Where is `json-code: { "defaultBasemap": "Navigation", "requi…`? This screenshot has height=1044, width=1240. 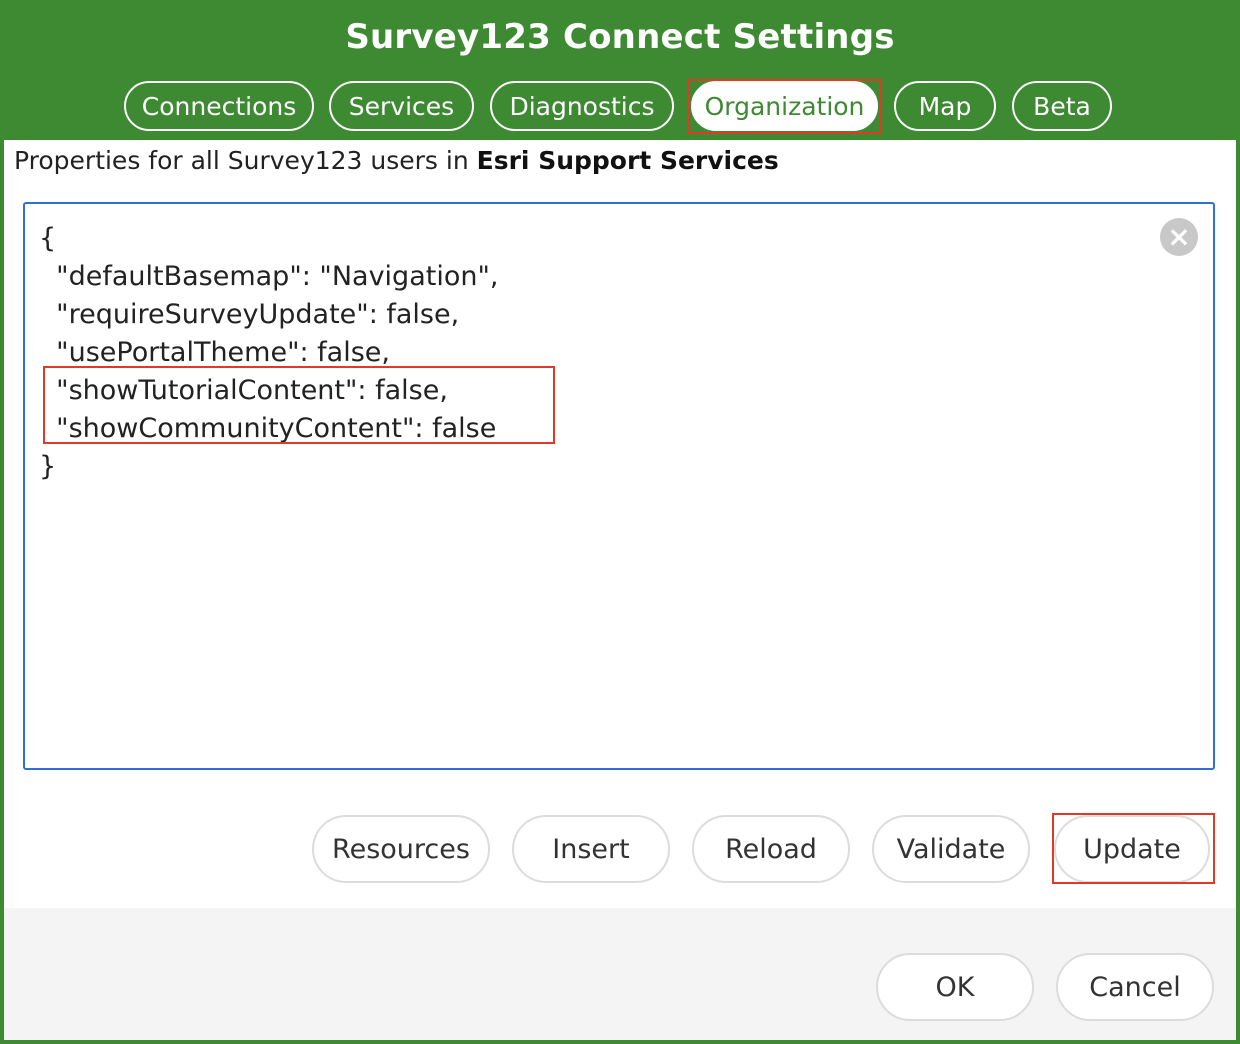
json-code: { "defaultBasemap": "Navigation", "requi… is located at coordinates (268, 353).